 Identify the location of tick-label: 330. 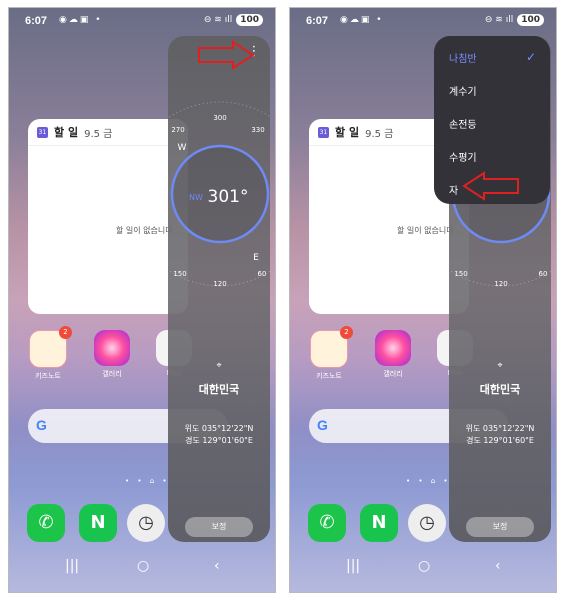
(257, 130).